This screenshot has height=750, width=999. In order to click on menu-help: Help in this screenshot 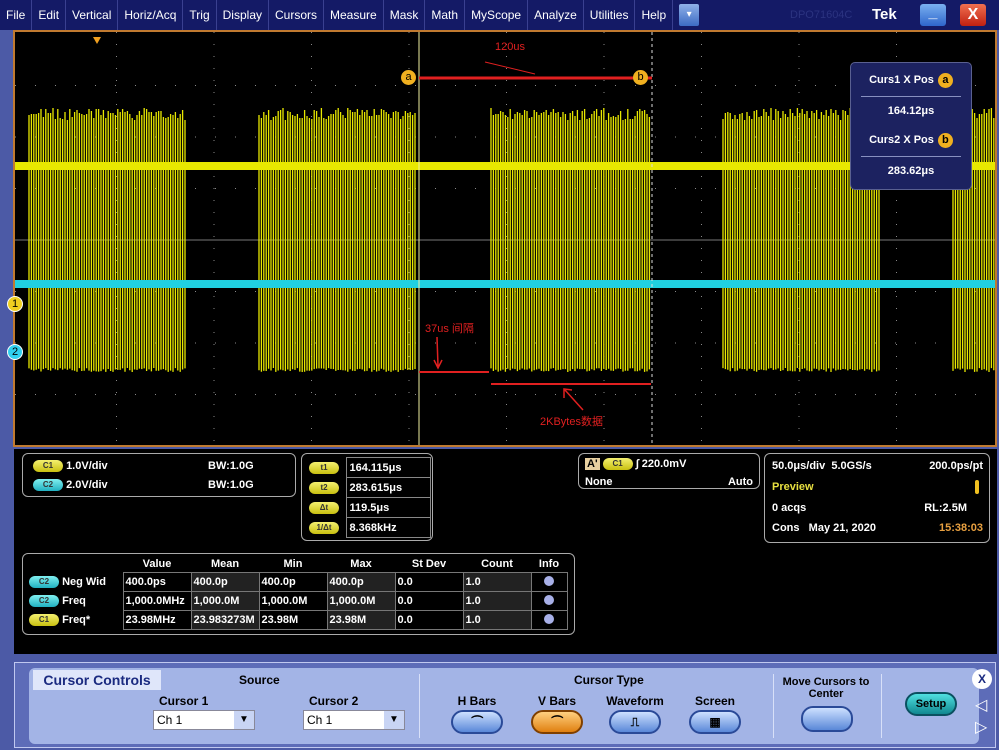, I will do `click(654, 15)`.